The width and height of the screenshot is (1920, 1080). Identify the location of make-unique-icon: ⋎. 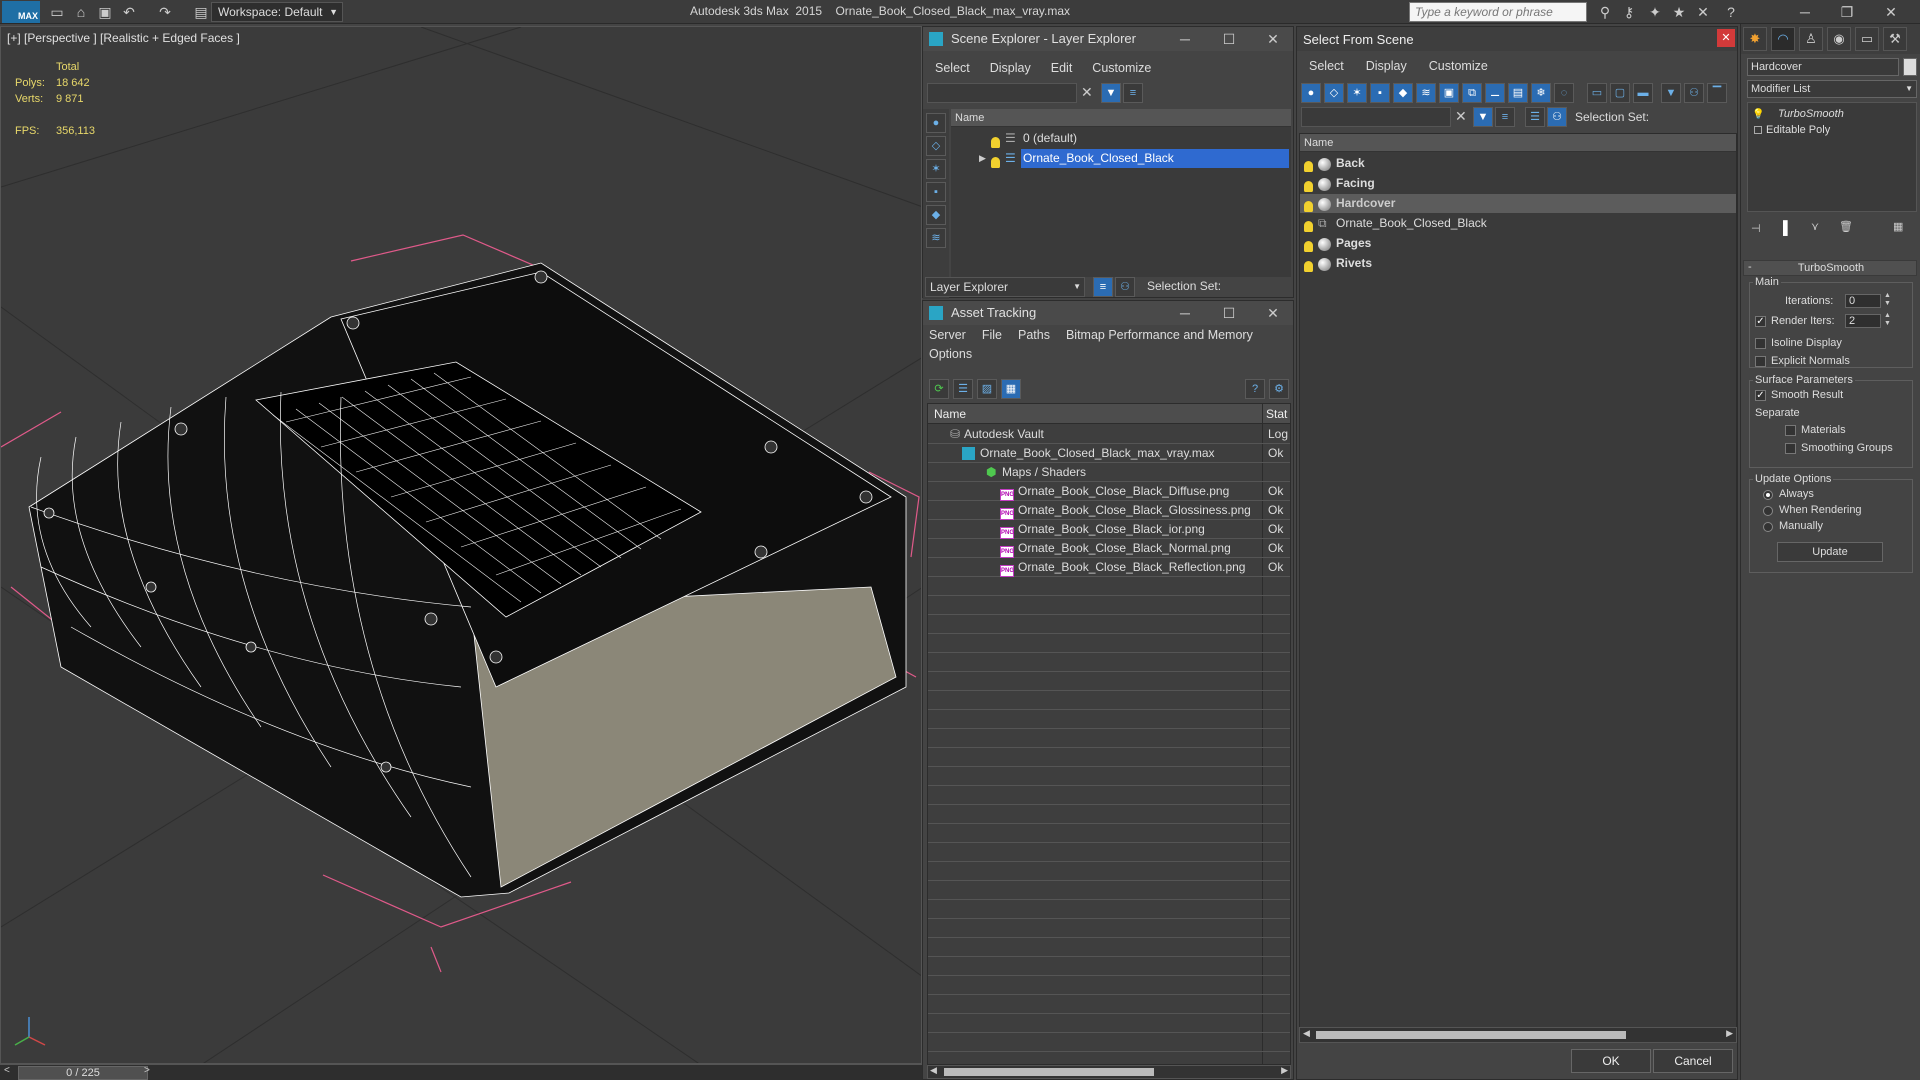
(1815, 226).